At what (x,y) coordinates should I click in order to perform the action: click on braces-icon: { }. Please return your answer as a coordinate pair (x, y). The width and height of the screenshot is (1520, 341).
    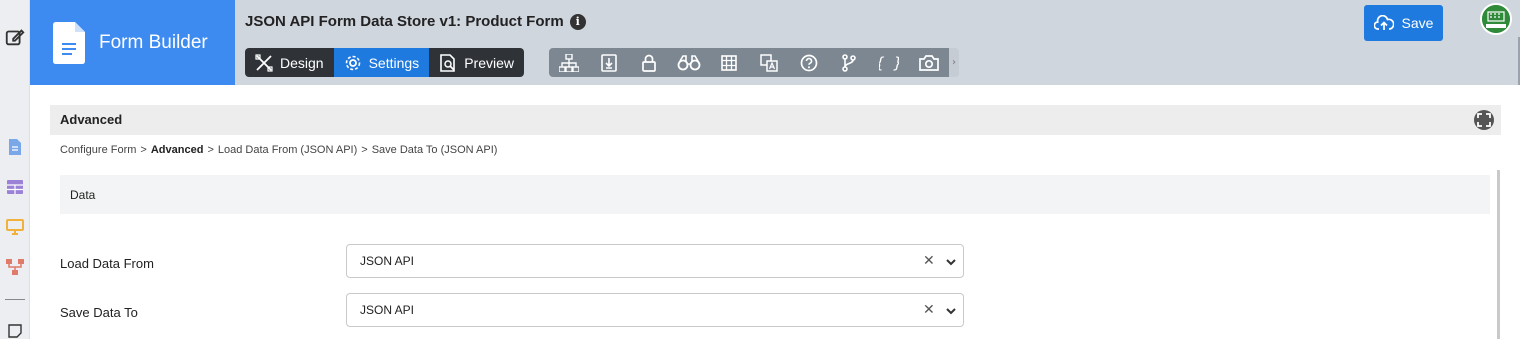
    Looking at the image, I should click on (889, 62).